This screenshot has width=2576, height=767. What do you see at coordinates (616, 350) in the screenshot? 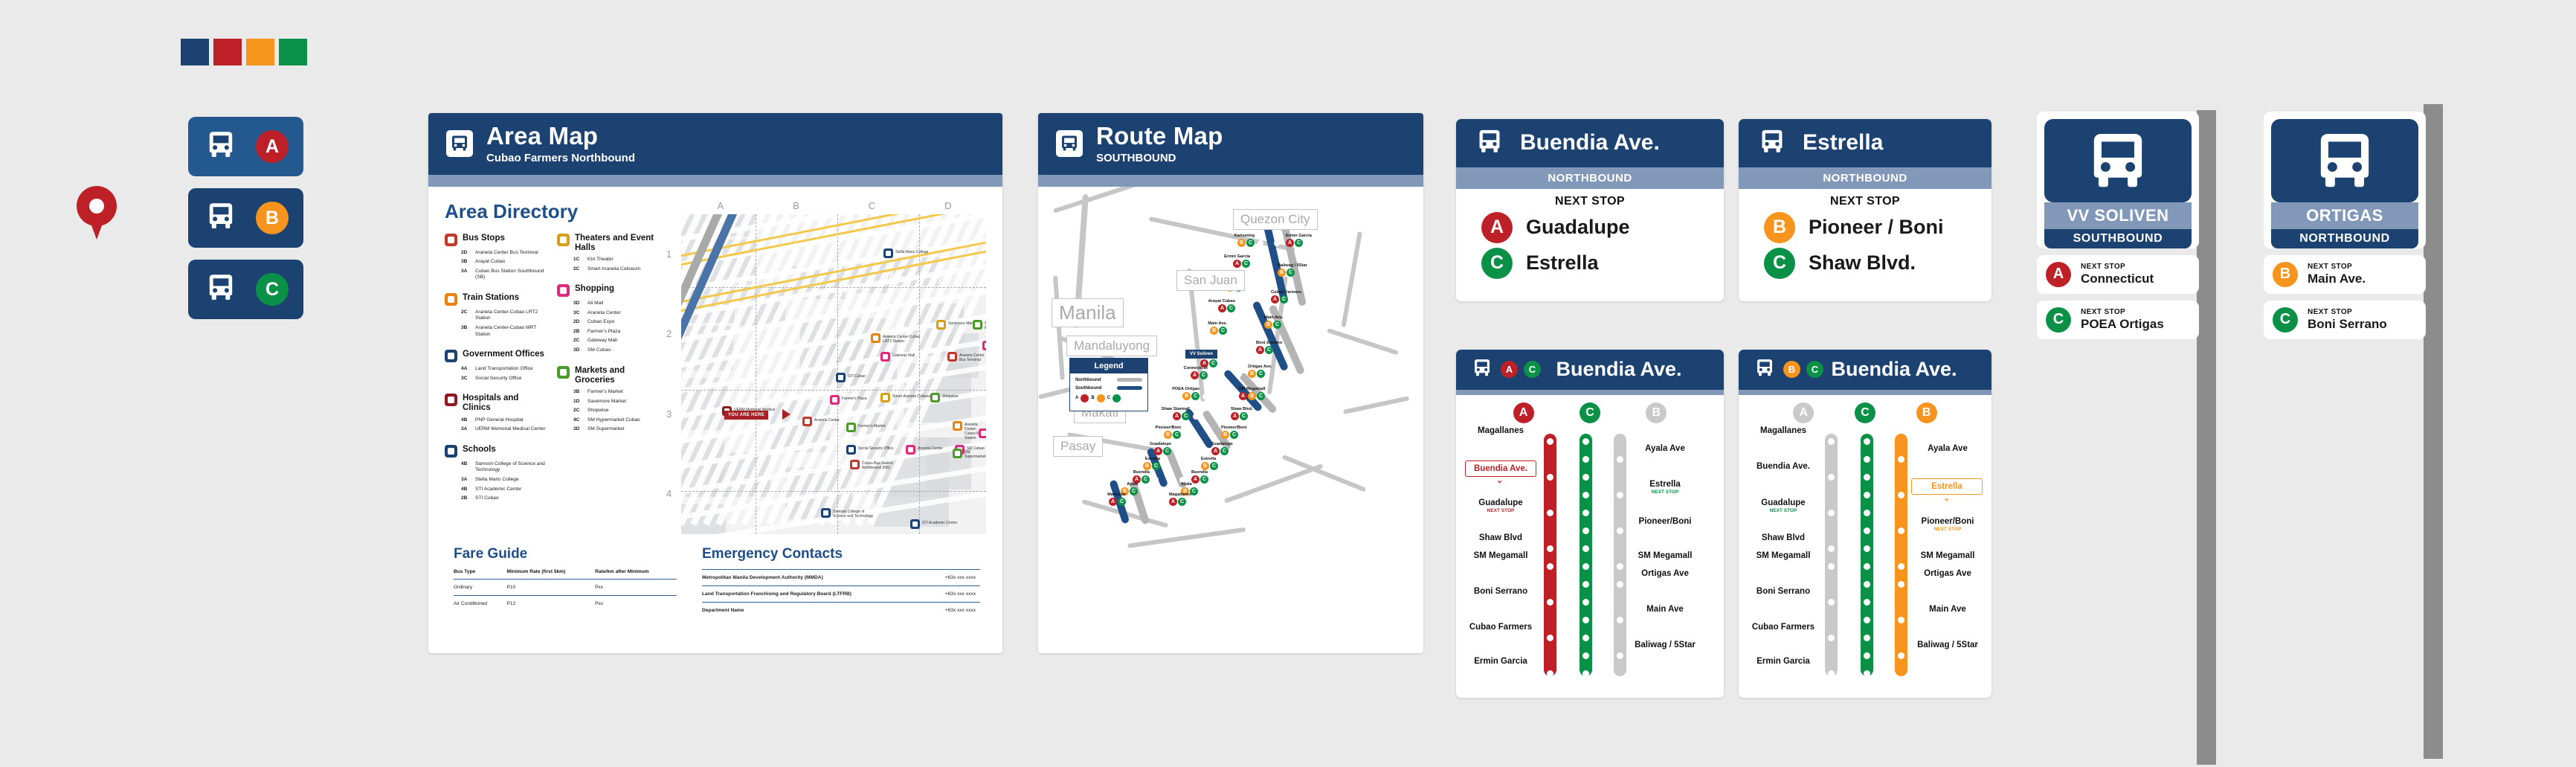
I see `directory-item: 3D SM Cubao` at bounding box center [616, 350].